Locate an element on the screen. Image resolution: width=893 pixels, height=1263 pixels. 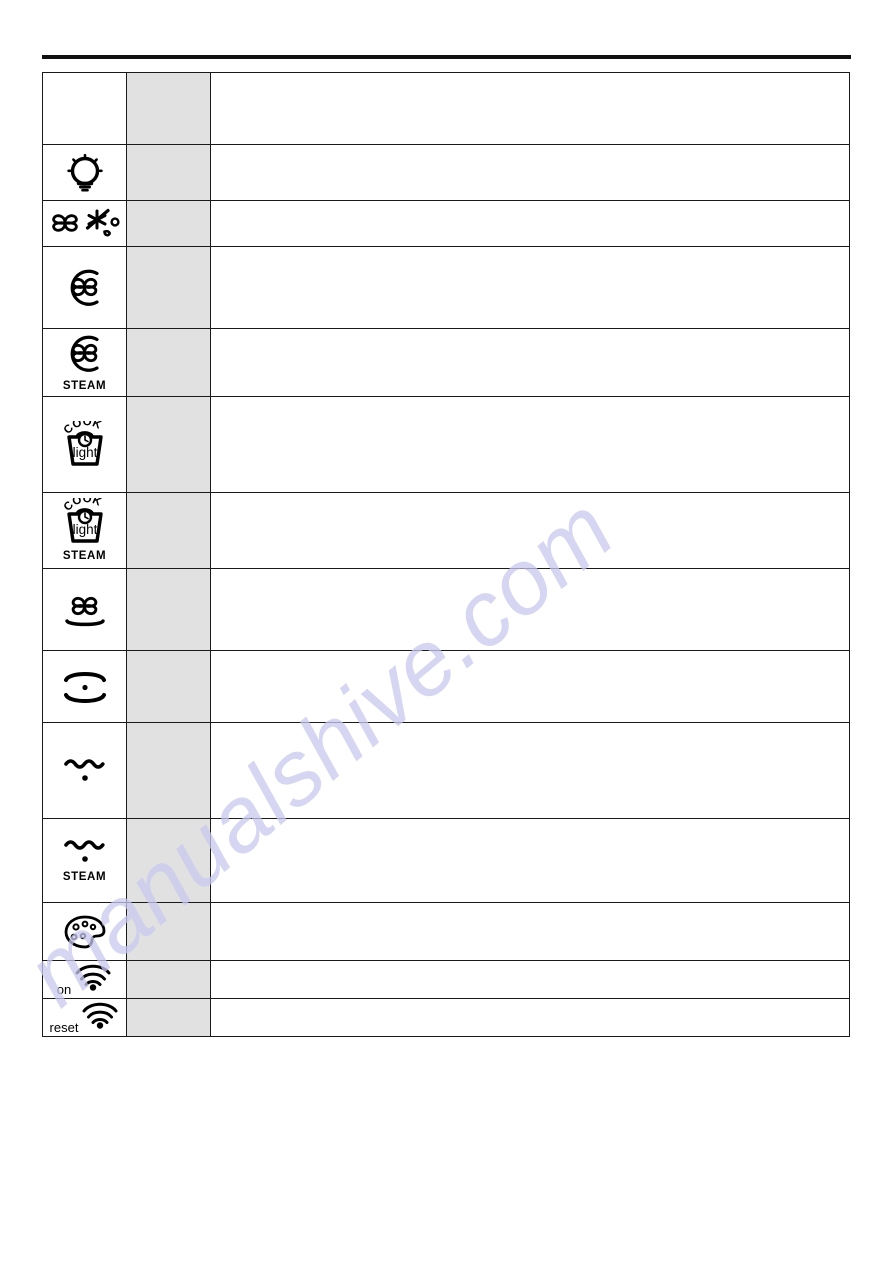
symbol-cell: on is located at coordinates (84, 979).